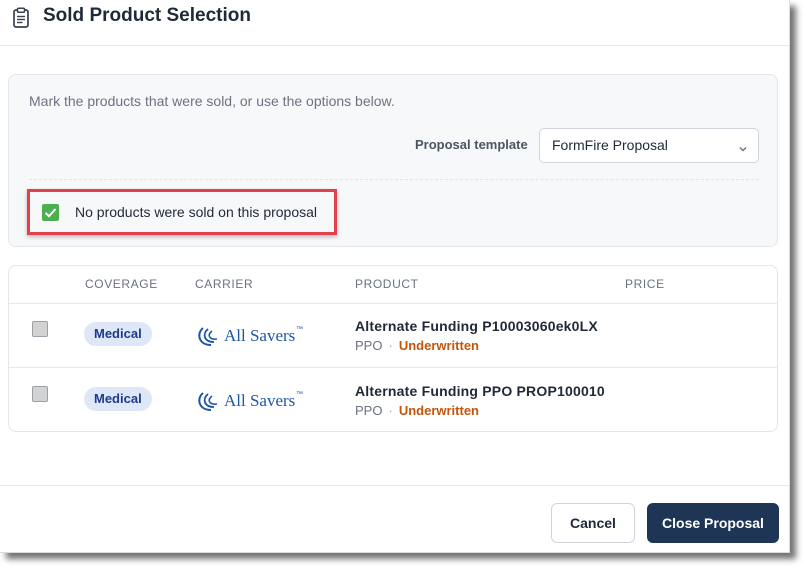  Describe the element at coordinates (196, 212) in the screenshot. I see `no-products-sold-label: No products were sold on this proposal` at that location.